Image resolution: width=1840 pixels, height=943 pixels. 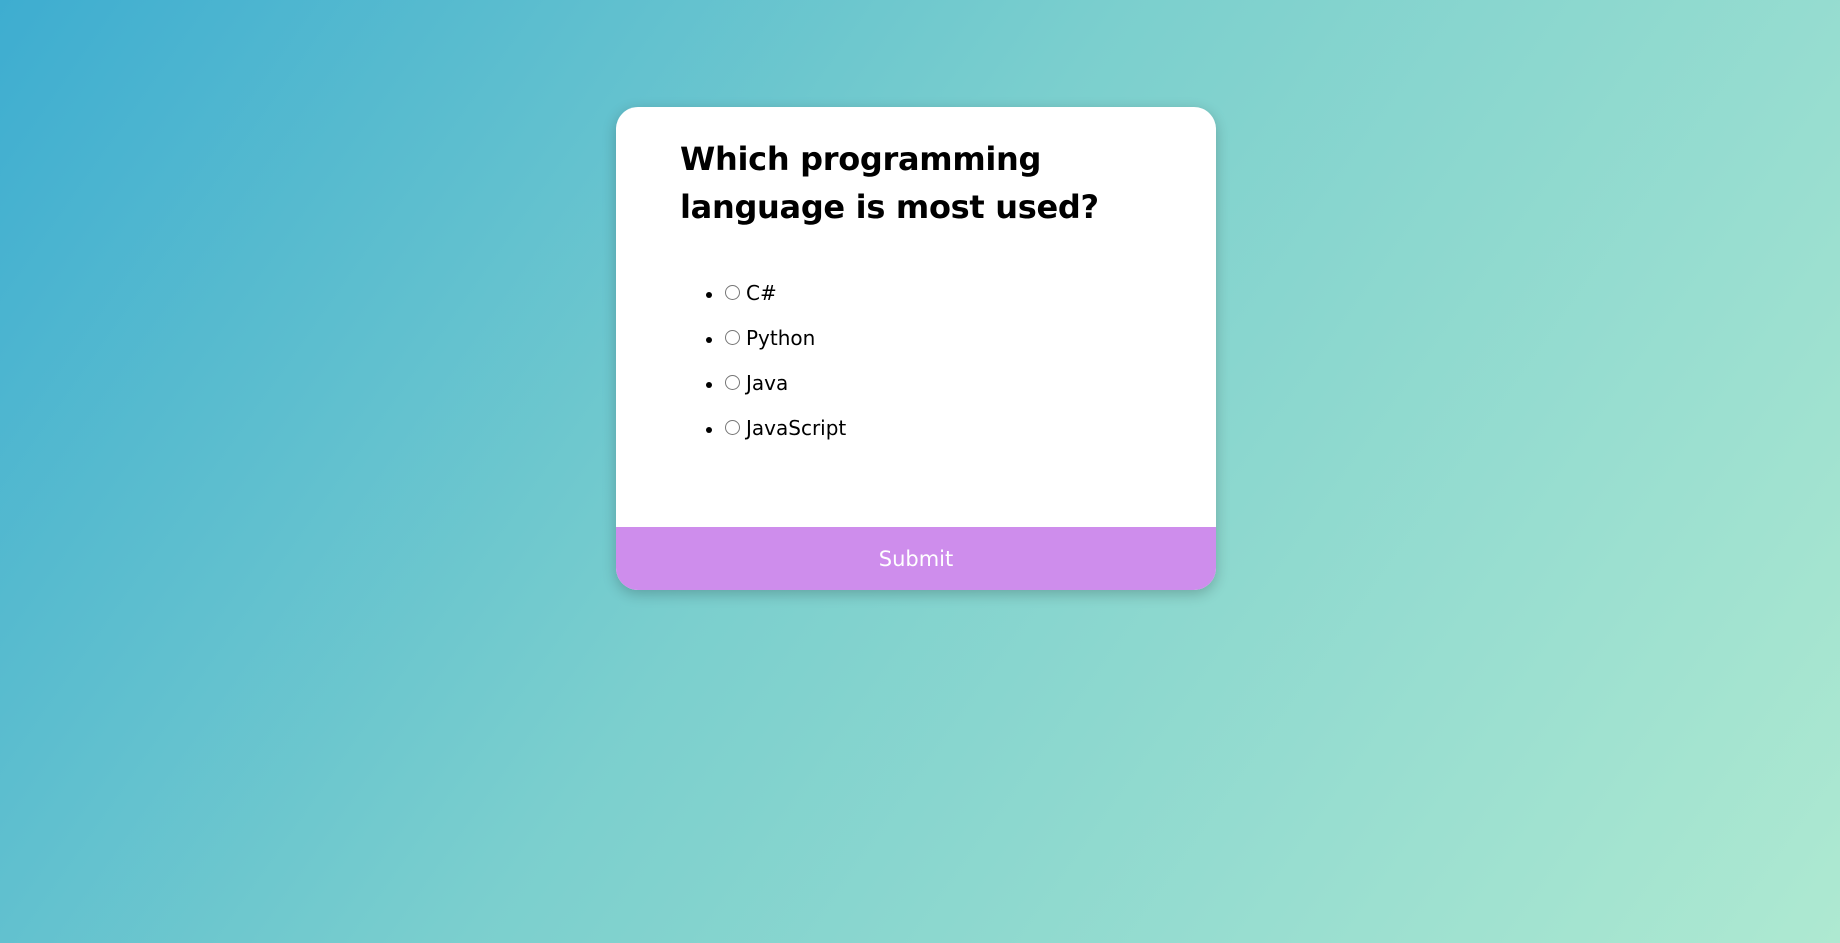 What do you see at coordinates (796, 428) in the screenshot?
I see `answer-label-javascript: JavaScript` at bounding box center [796, 428].